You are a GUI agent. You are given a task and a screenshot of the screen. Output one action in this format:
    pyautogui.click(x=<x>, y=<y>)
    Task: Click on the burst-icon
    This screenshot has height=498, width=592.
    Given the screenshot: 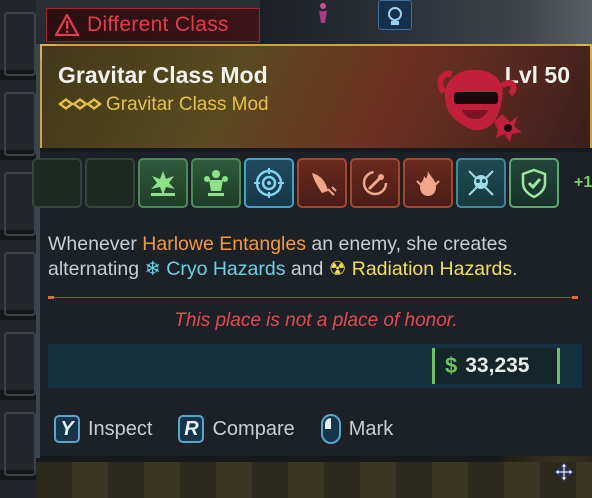 What is the action you would take?
    pyautogui.click(x=163, y=183)
    